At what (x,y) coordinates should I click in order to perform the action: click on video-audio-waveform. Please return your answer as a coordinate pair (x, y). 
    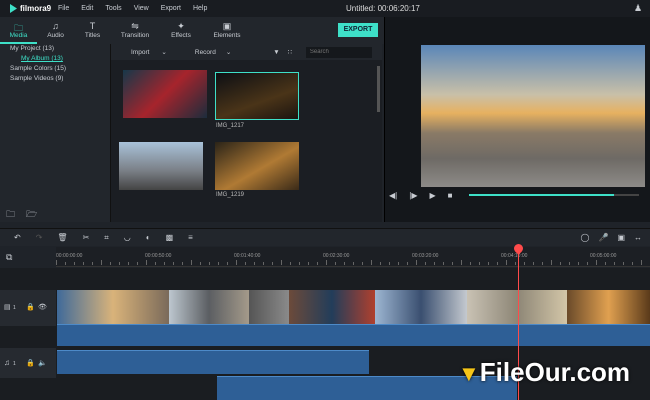
    Looking at the image, I should click on (353, 335).